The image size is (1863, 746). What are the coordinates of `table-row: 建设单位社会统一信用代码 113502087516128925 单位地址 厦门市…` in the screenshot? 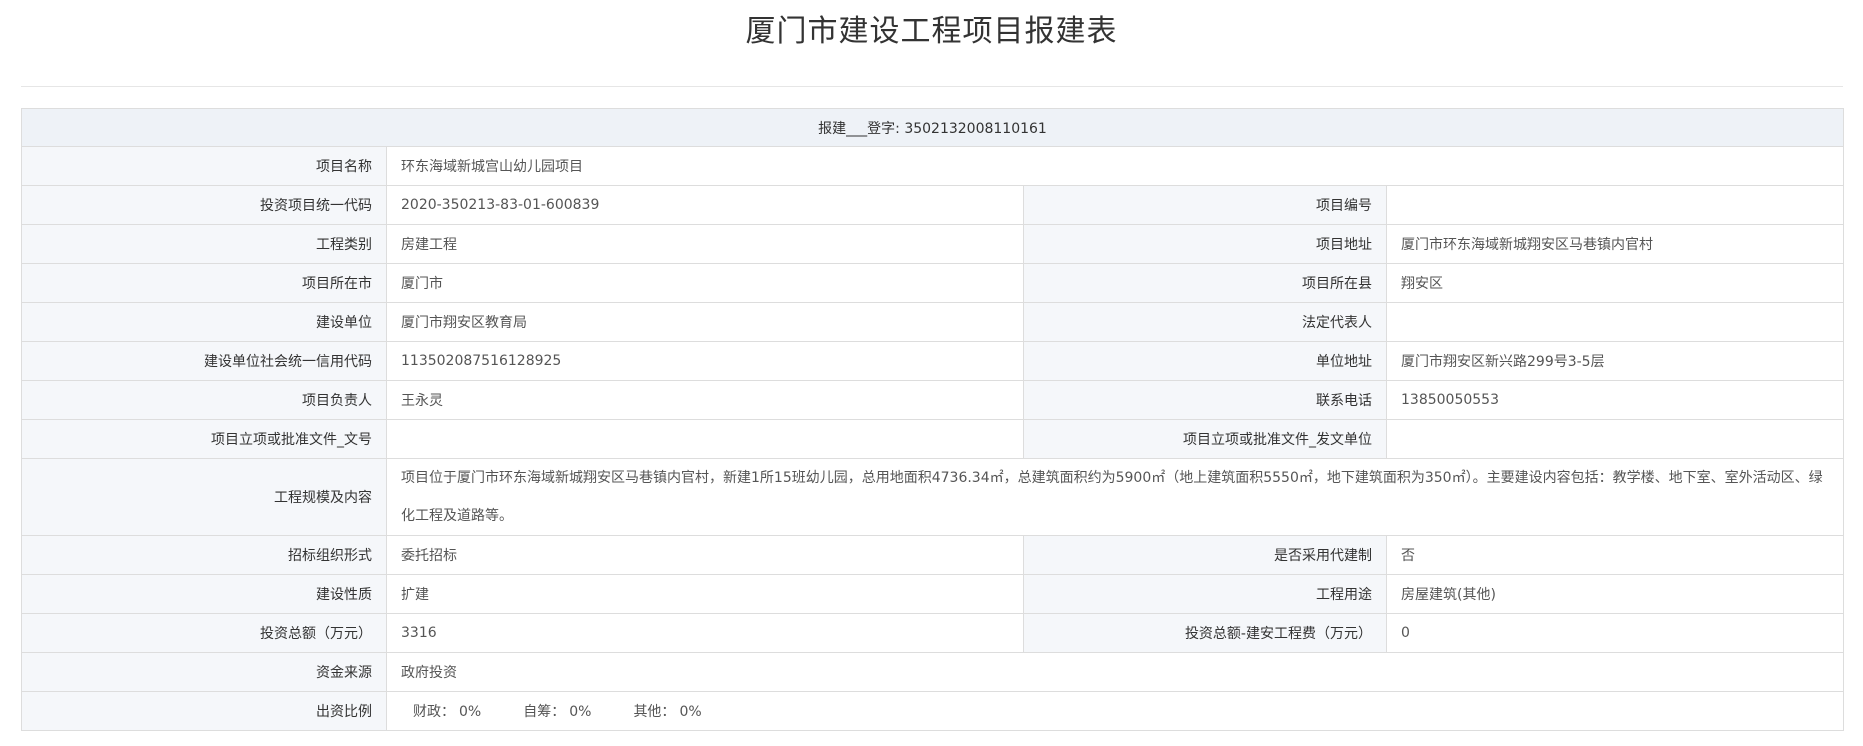 It's located at (932, 361).